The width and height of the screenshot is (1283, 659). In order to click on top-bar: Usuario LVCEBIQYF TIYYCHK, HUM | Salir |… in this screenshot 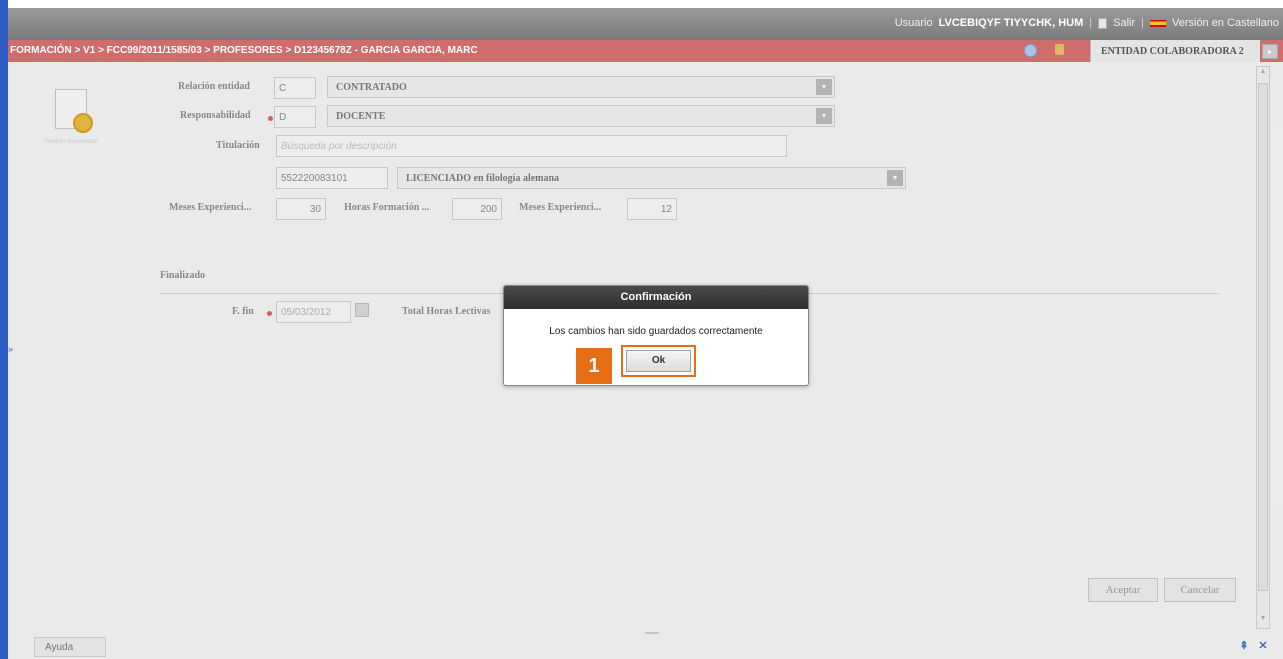, I will do `click(645, 24)`.